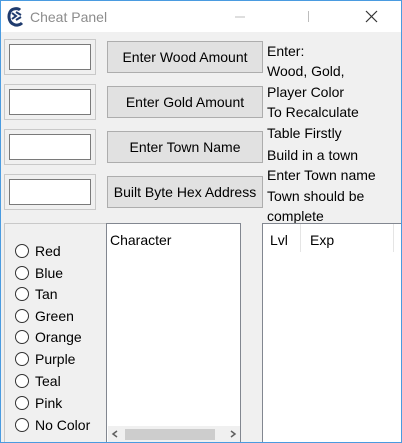 This screenshot has width=402, height=443. What do you see at coordinates (279, 240) in the screenshot?
I see `column-header-lvl: Lvl` at bounding box center [279, 240].